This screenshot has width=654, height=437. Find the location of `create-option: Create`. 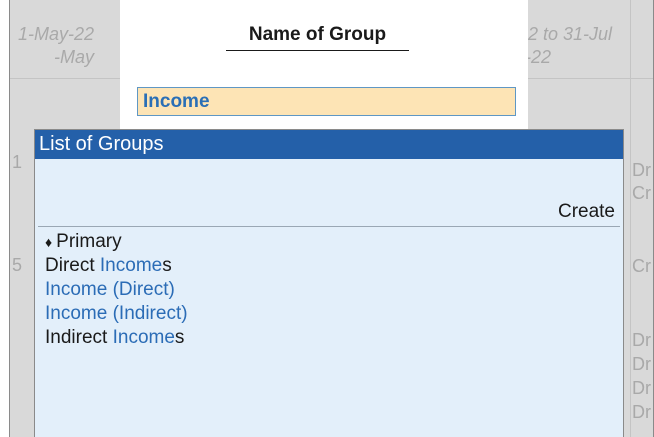

create-option: Create is located at coordinates (586, 212).